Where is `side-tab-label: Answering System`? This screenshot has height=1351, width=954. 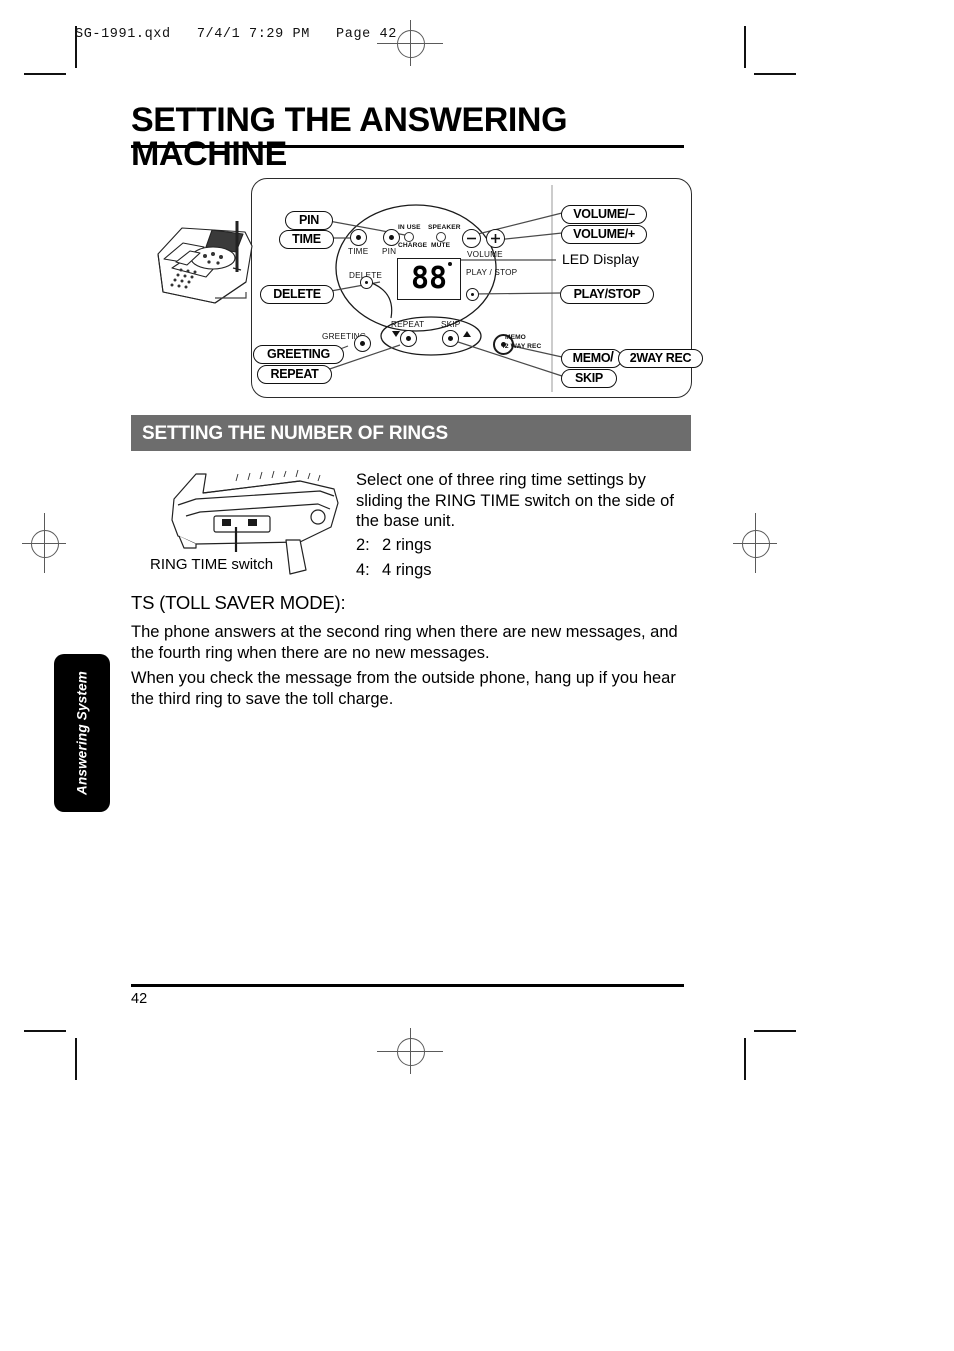 side-tab-label: Answering System is located at coordinates (82, 733).